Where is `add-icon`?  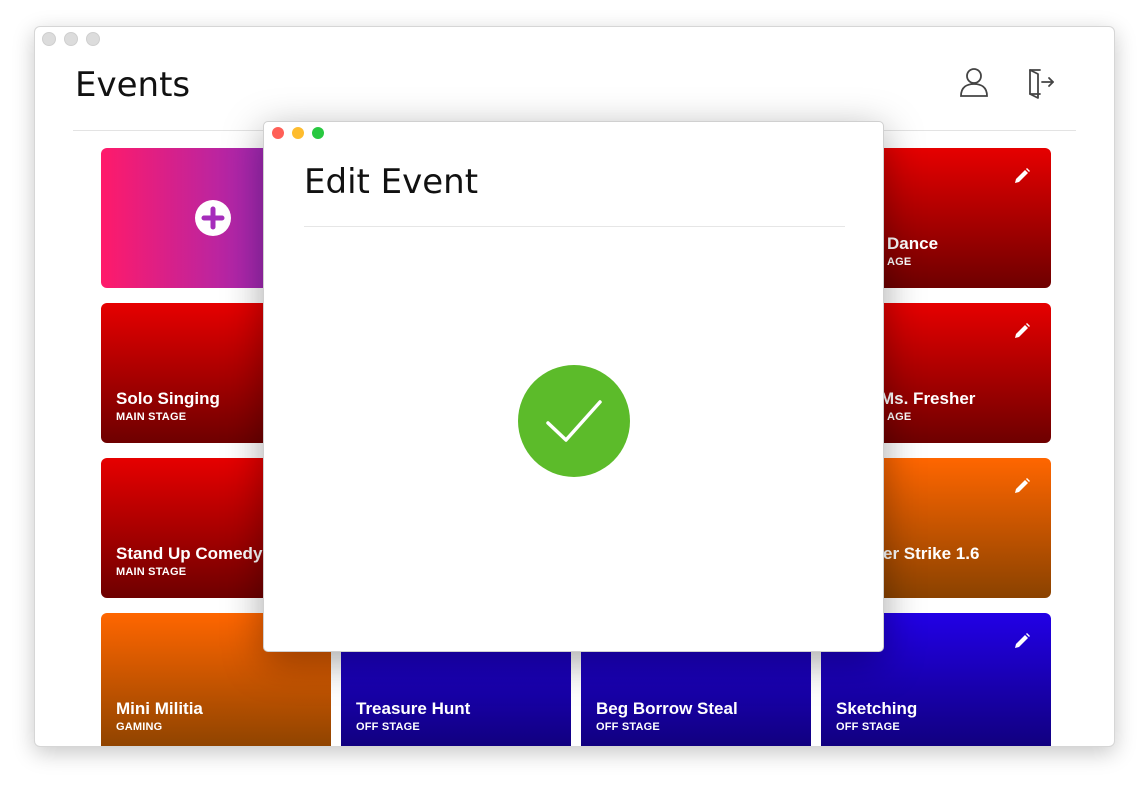
add-icon is located at coordinates (213, 218).